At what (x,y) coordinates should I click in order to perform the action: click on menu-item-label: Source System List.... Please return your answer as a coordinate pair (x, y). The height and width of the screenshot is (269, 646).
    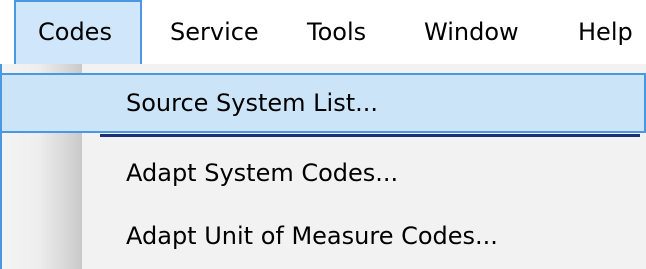
    Looking at the image, I should click on (252, 103).